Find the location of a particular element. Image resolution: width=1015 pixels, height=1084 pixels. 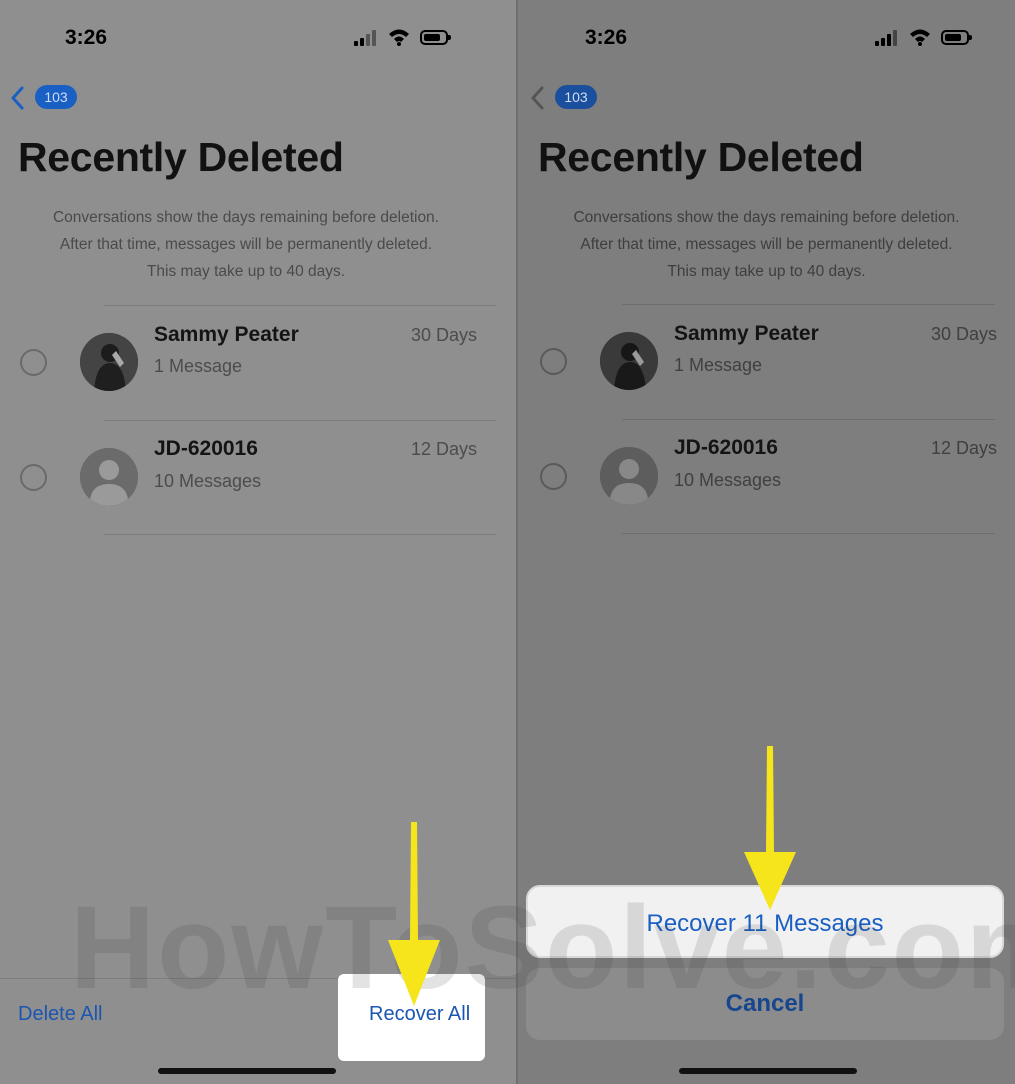

delete-all-button: Delete All is located at coordinates (60, 1014).